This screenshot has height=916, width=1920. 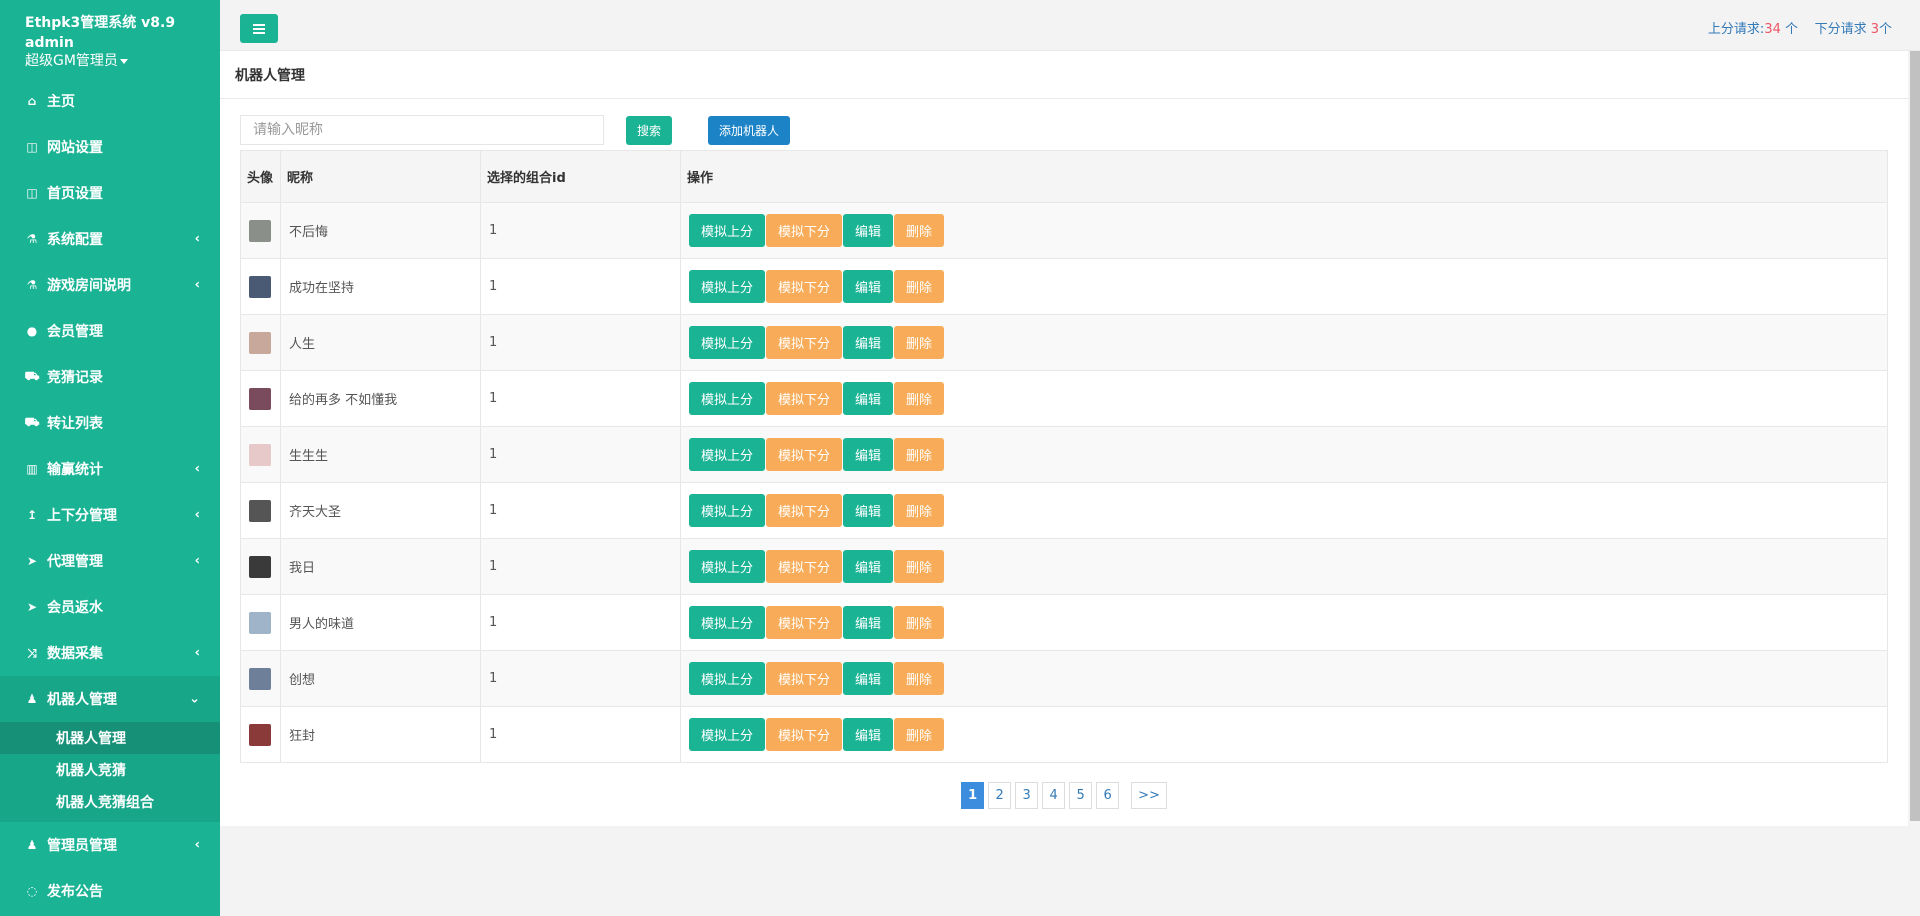 What do you see at coordinates (380, 230) in the screenshot?
I see `nickname-cell: 不后悔` at bounding box center [380, 230].